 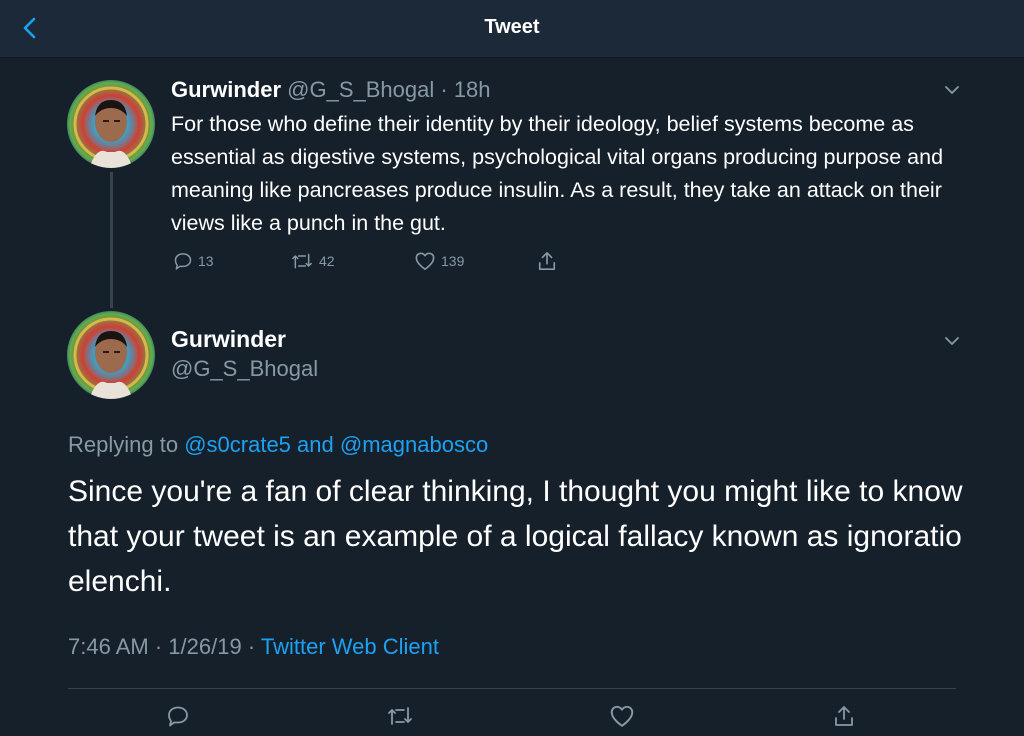 I want to click on parent-author-name: Gurwinder, so click(x=226, y=89).